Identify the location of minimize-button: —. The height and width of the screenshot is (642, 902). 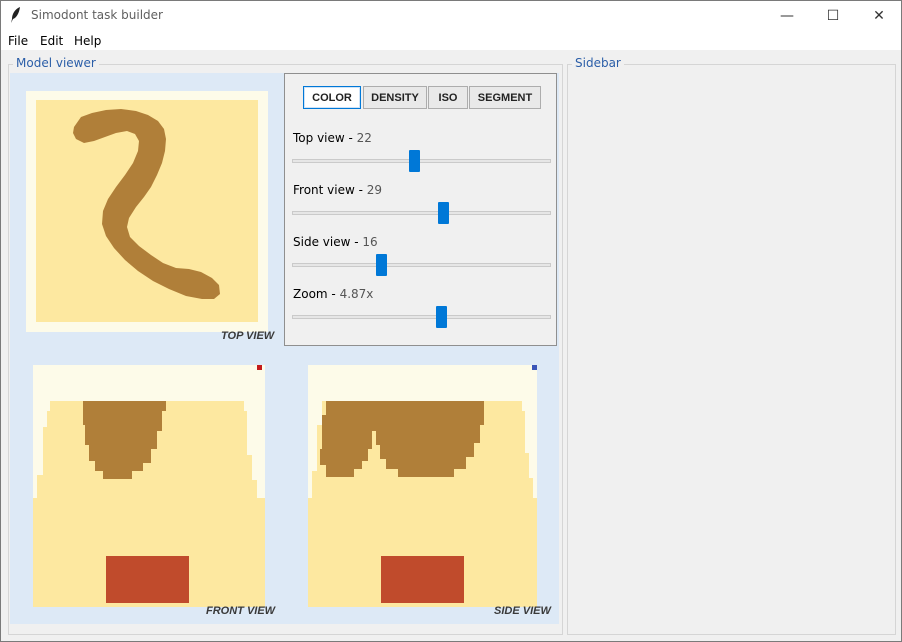
(787, 15).